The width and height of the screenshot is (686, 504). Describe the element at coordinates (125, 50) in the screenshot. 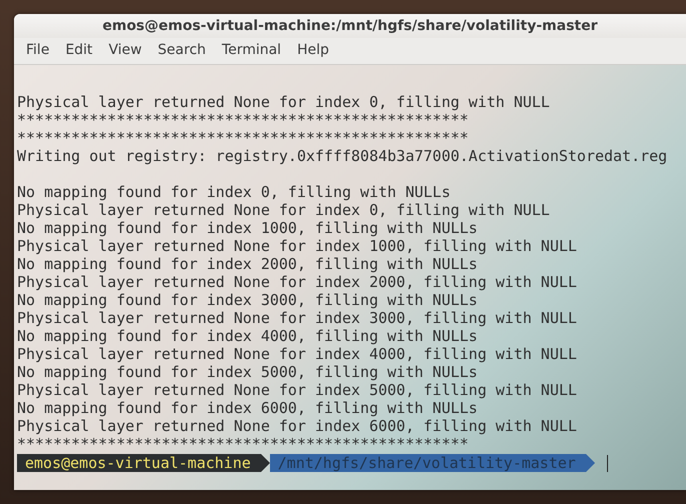

I see `menu-item: View` at that location.